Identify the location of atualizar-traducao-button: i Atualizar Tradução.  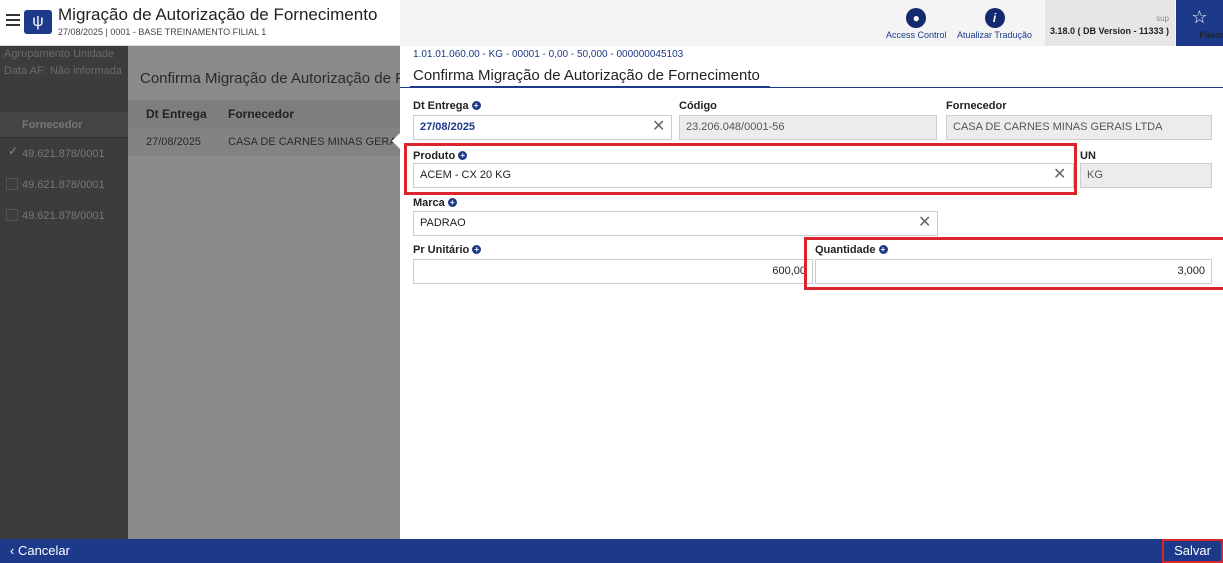
(994, 24).